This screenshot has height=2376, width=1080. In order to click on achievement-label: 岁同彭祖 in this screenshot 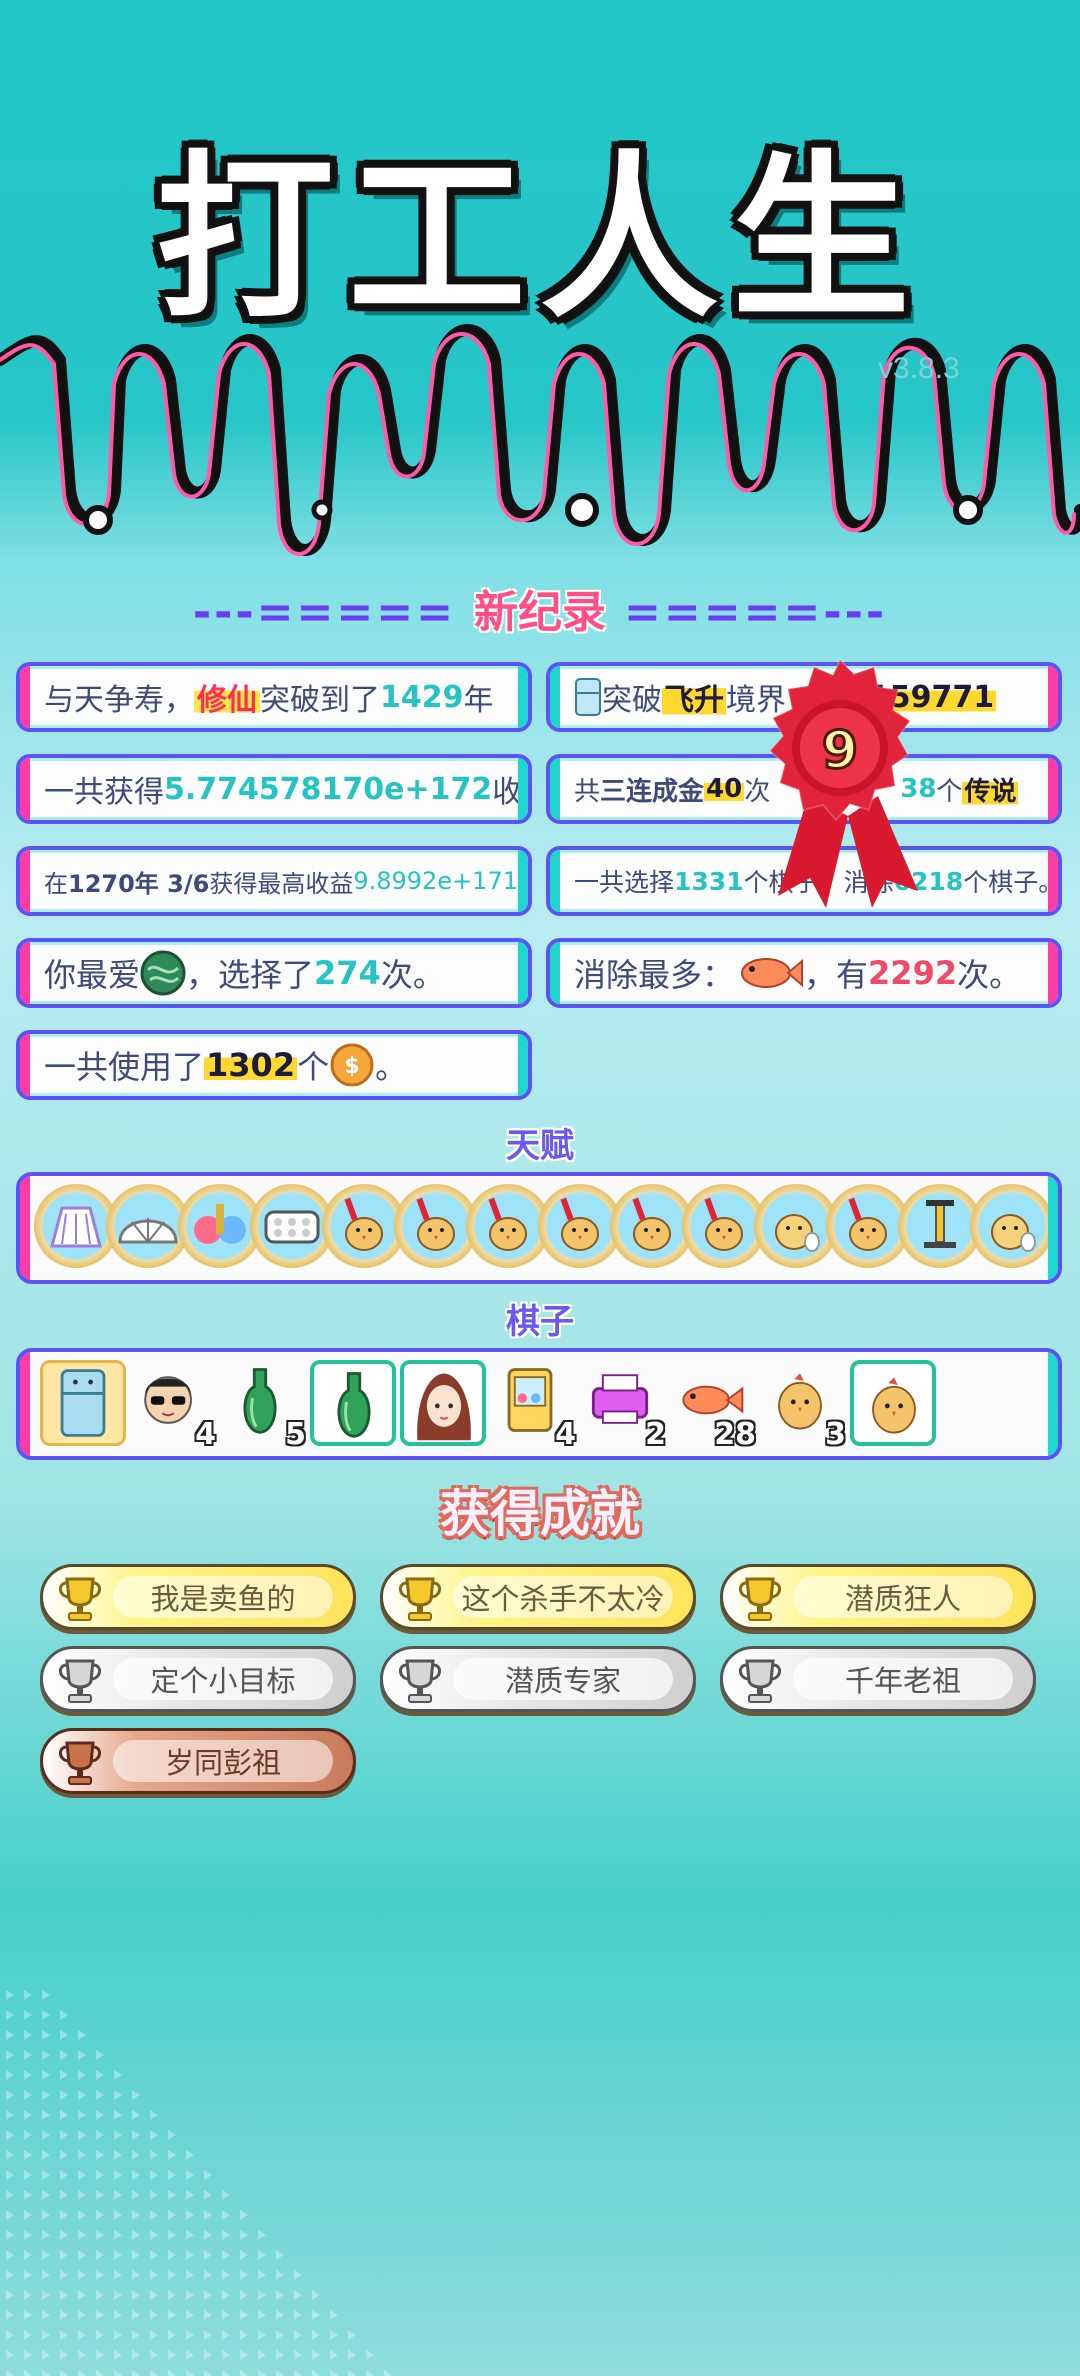, I will do `click(223, 1761)`.